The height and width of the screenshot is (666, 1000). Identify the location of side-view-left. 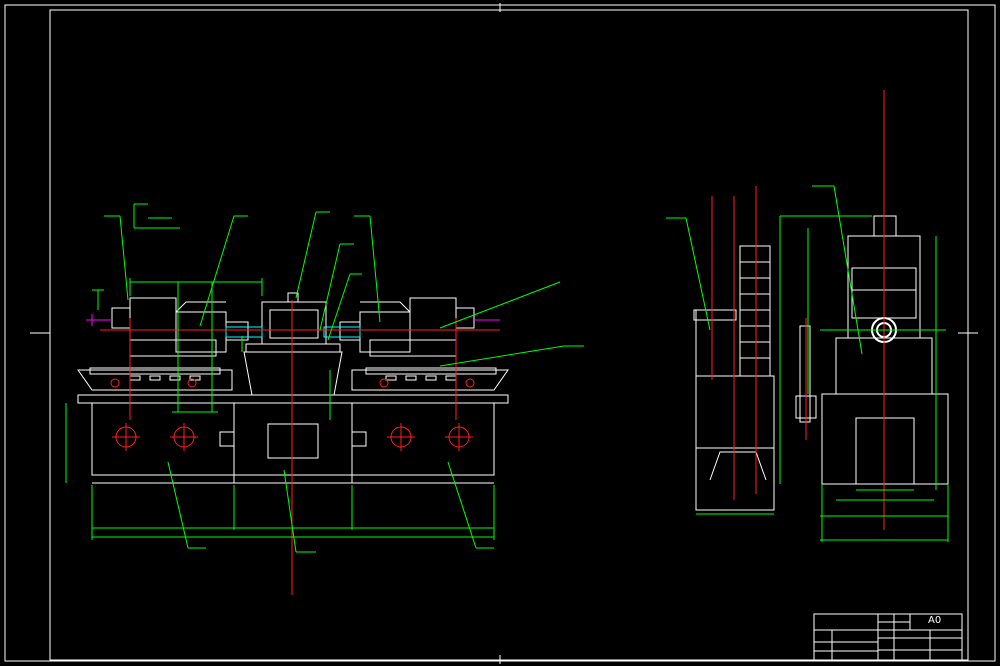
(720, 350).